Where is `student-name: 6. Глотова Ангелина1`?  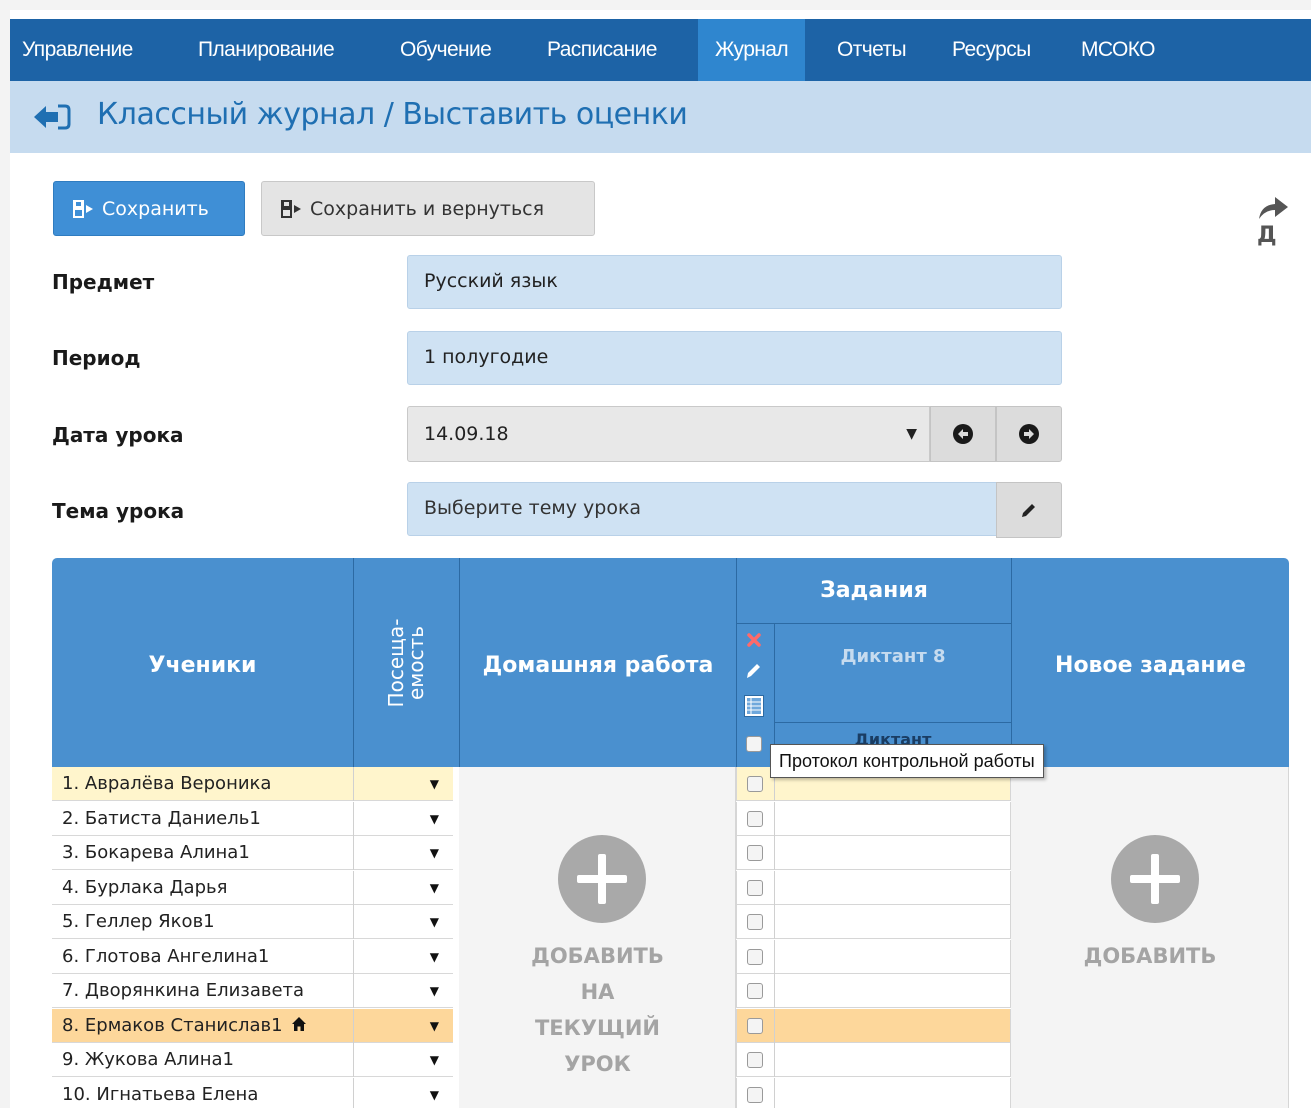 student-name: 6. Глотова Ангелина1 is located at coordinates (165, 957).